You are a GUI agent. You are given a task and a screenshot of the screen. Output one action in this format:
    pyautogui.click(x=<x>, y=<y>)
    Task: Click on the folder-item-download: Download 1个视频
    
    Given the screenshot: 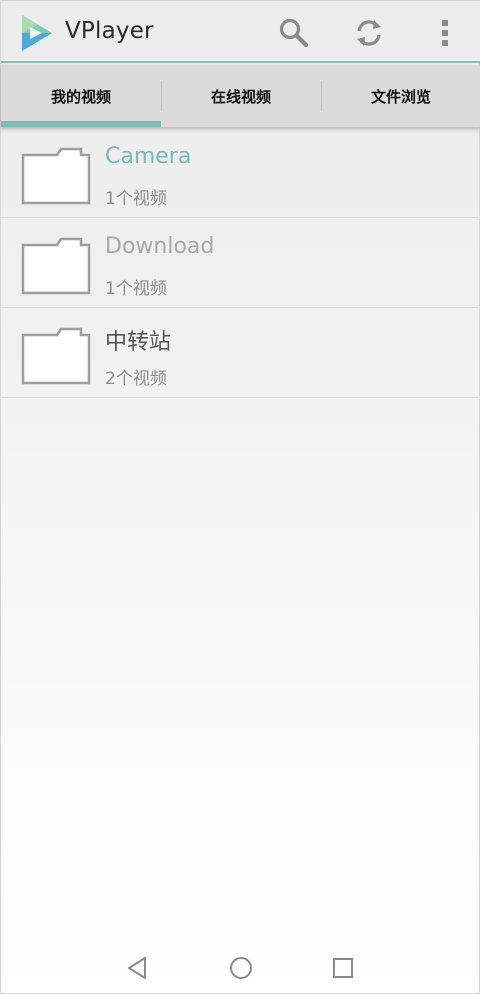 What is the action you would take?
    pyautogui.click(x=240, y=263)
    